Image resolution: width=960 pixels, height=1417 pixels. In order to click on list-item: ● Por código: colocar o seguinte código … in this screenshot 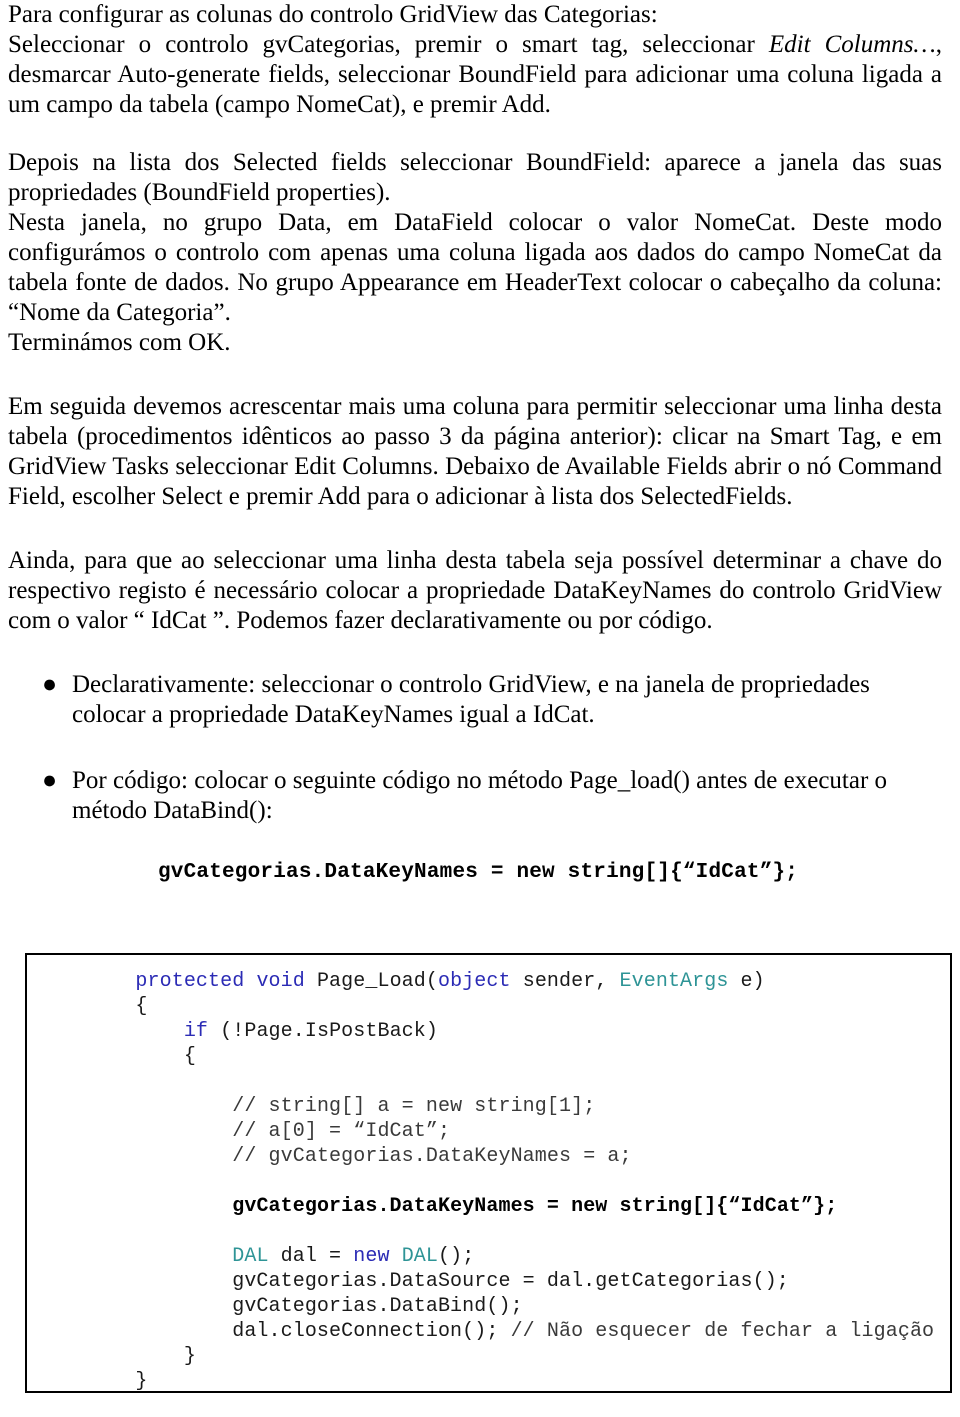, I will do `click(492, 796)`.